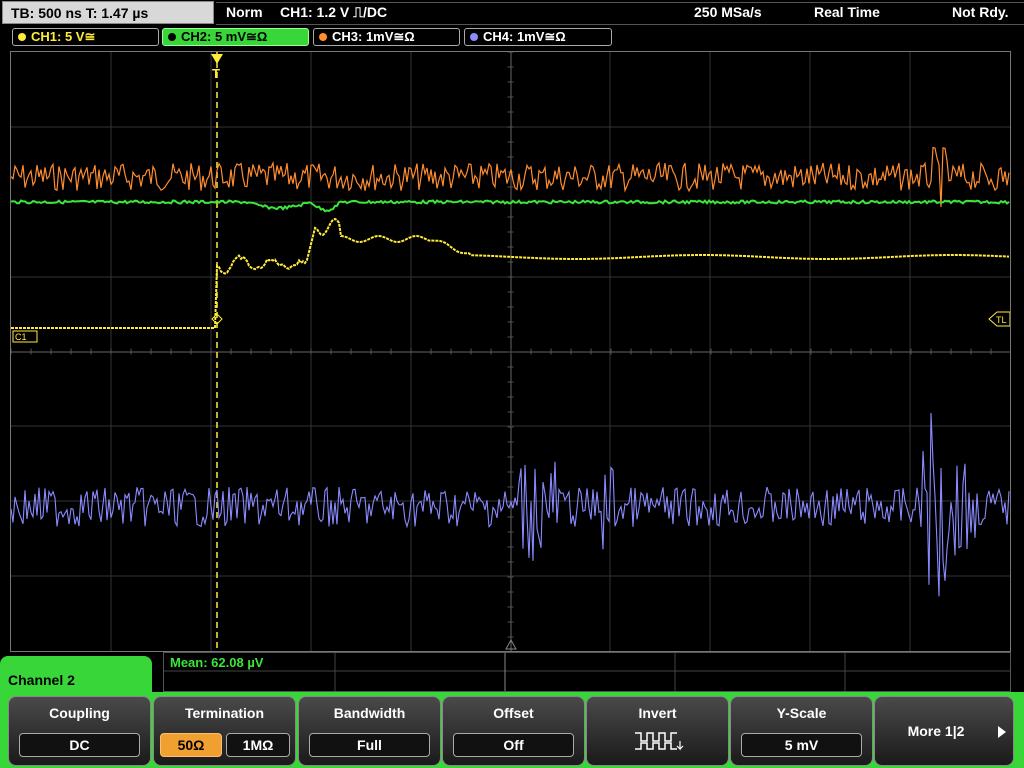  Describe the element at coordinates (224, 36) in the screenshot. I see `tab-ch2-label: CH2: 5 mV≅Ω` at that location.